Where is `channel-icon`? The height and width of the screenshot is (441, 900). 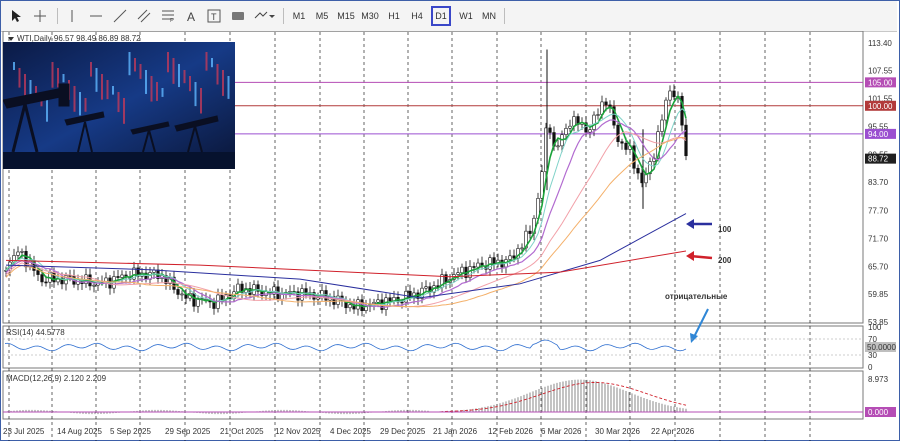
channel-icon is located at coordinates (144, 16).